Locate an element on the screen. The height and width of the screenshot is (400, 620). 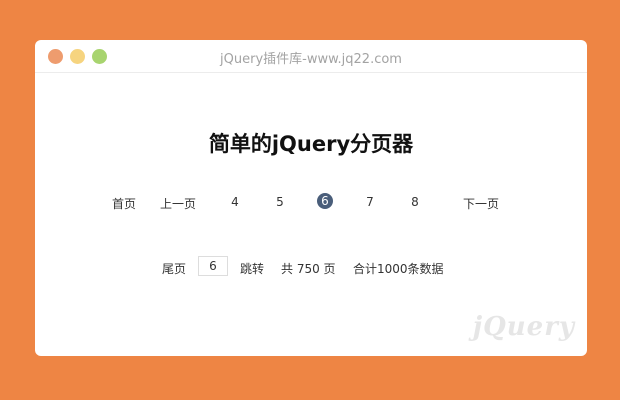
first-page-link: 首页 is located at coordinates (124, 203).